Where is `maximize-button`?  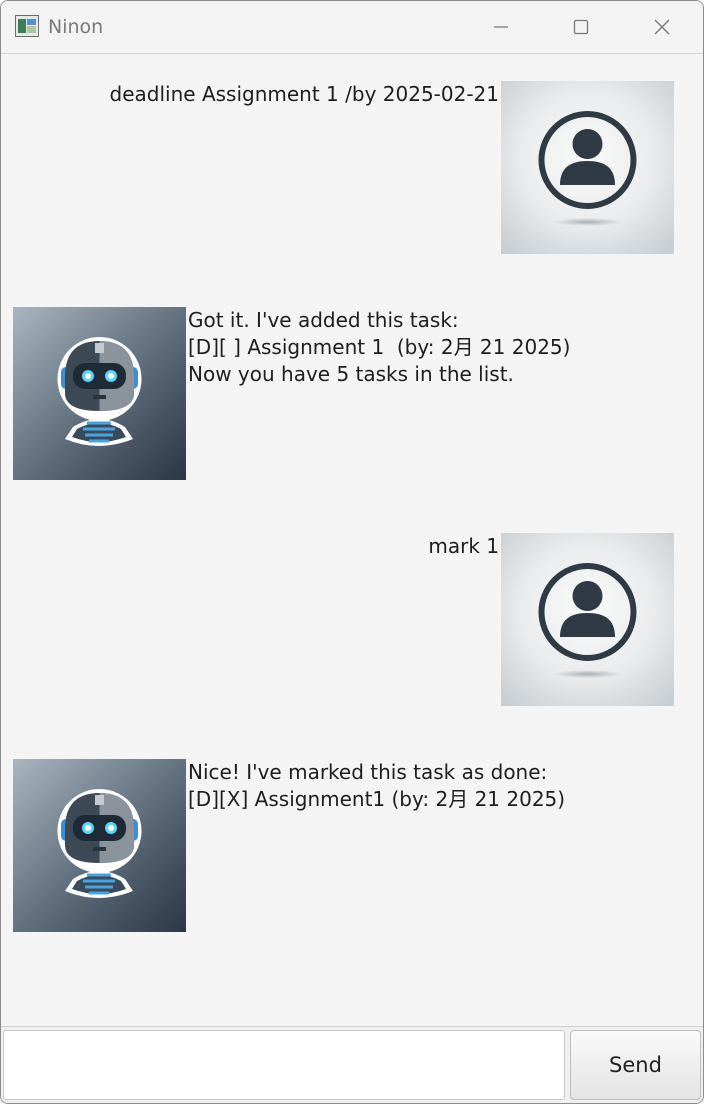
maximize-button is located at coordinates (581, 27).